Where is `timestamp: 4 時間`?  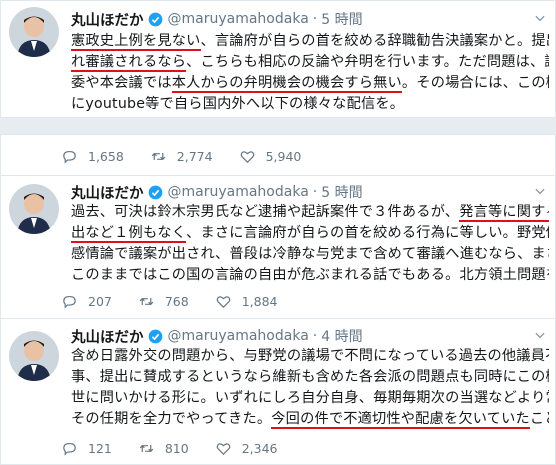
timestamp: 4 時間 is located at coordinates (341, 336).